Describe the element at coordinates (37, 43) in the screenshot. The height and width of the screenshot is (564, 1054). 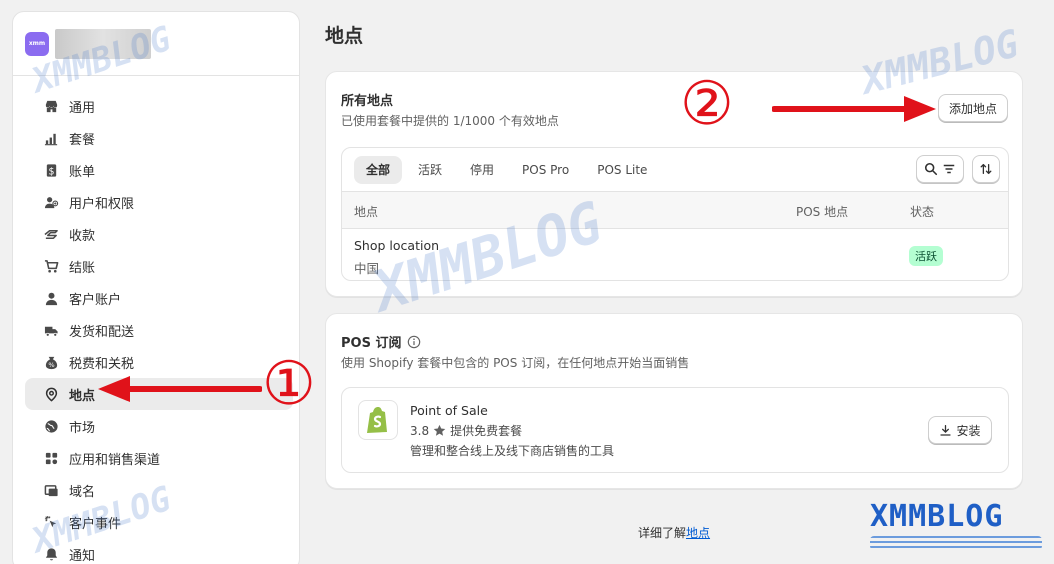
I see `store-logo: xmm` at that location.